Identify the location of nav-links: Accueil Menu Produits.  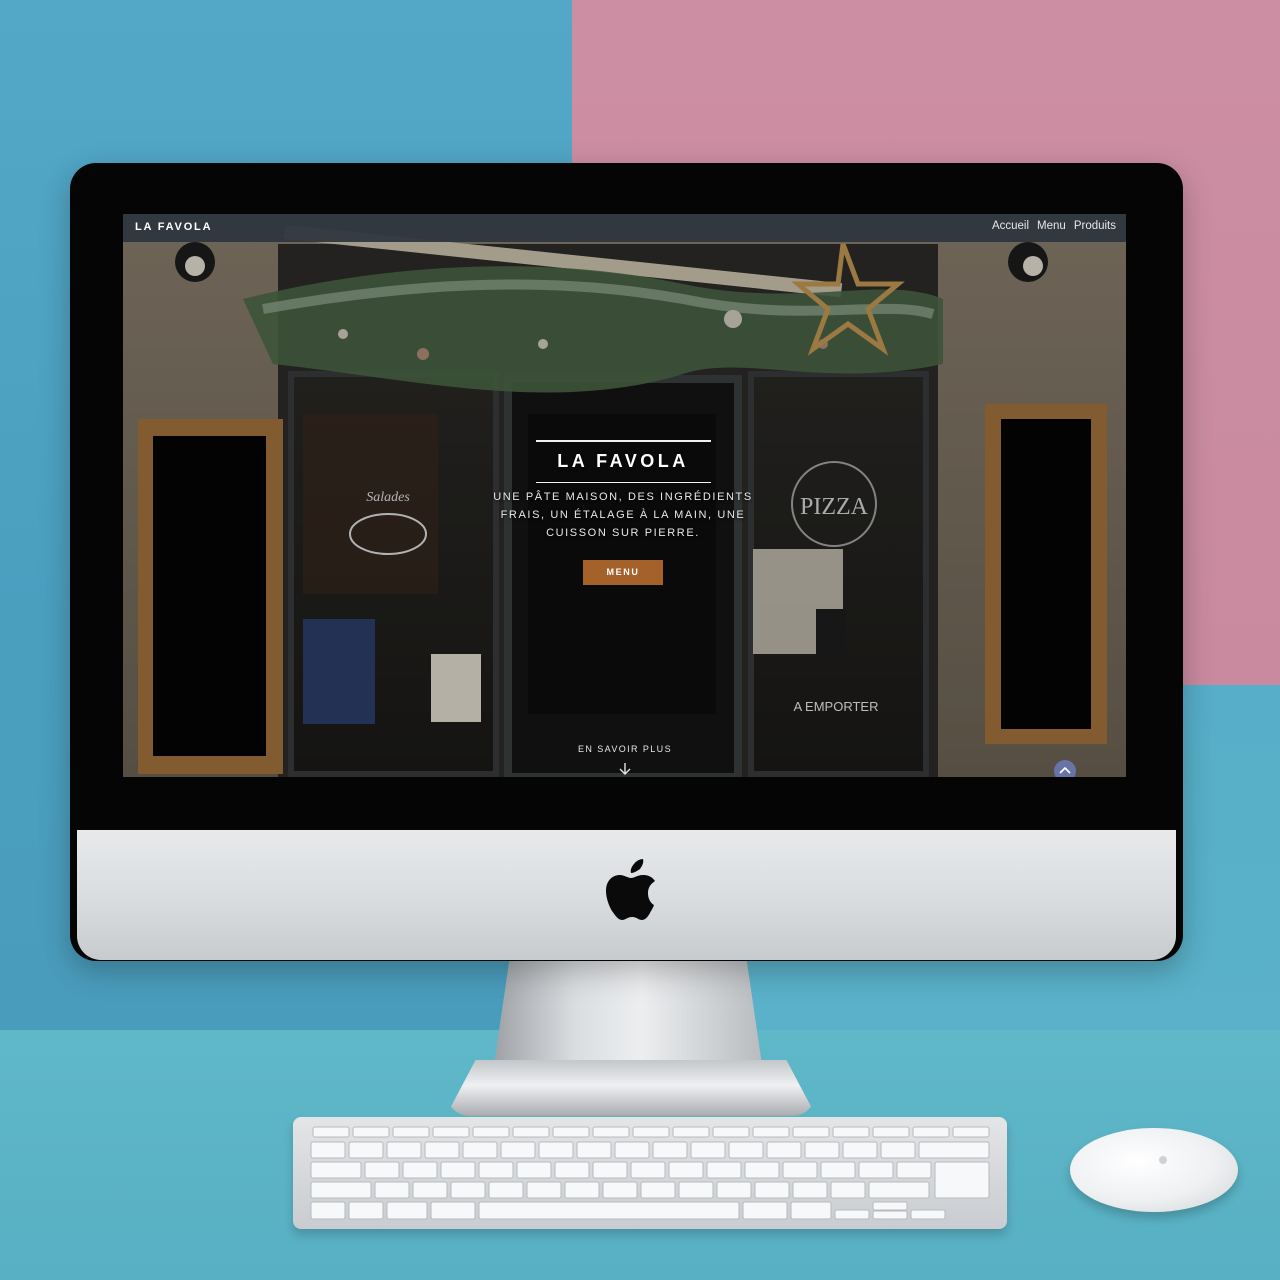
(1054, 226).